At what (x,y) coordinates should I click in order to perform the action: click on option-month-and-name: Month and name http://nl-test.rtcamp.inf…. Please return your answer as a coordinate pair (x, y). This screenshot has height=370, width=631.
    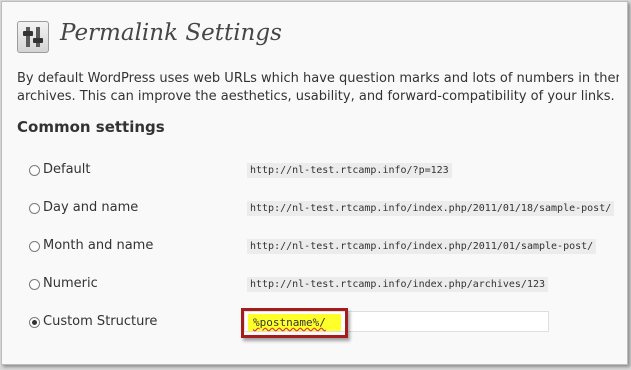
    Looking at the image, I should click on (316, 248).